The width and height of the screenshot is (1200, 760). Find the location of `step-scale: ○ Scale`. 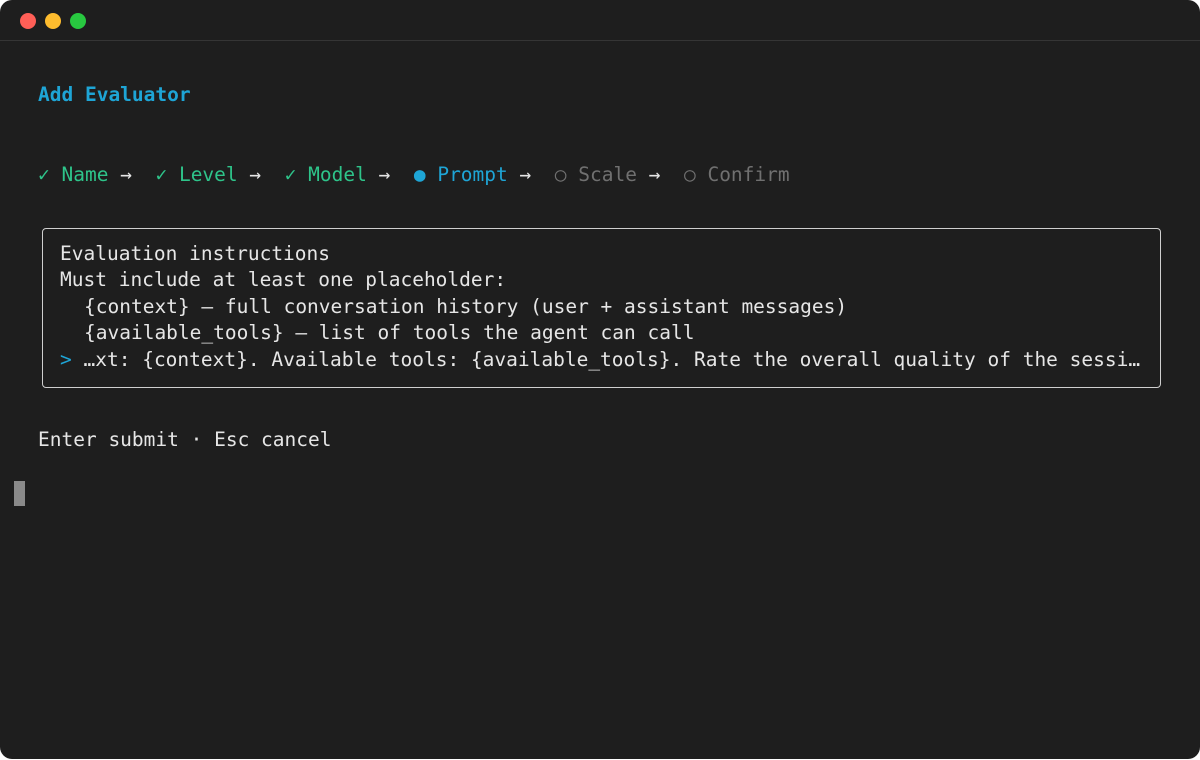

step-scale: ○ Scale is located at coordinates (595, 174).